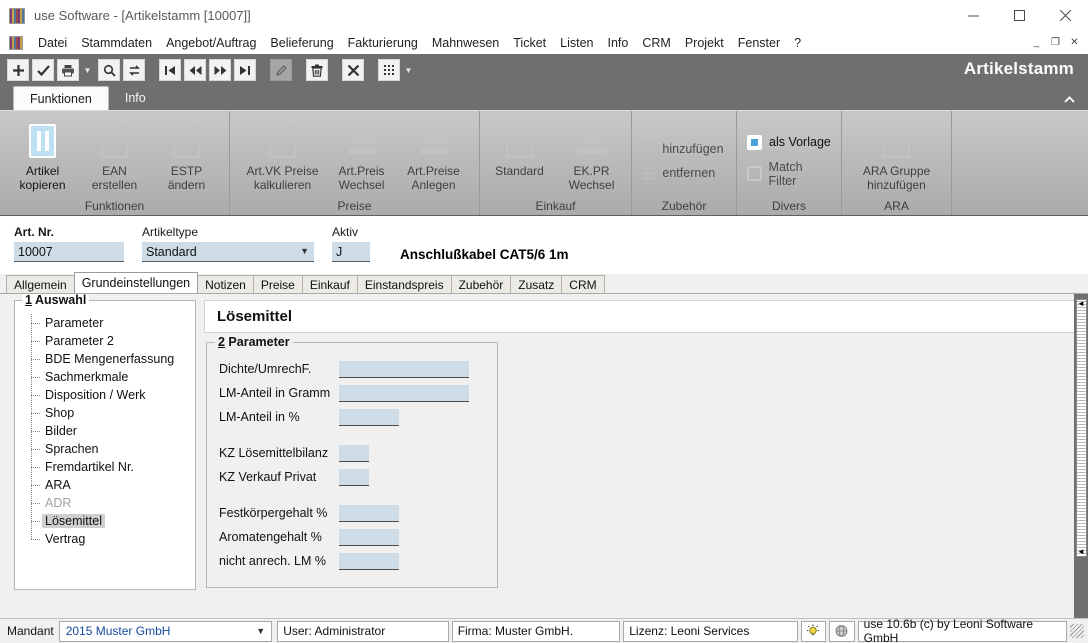  Describe the element at coordinates (245, 70) in the screenshot. I see `last-record-button` at that location.